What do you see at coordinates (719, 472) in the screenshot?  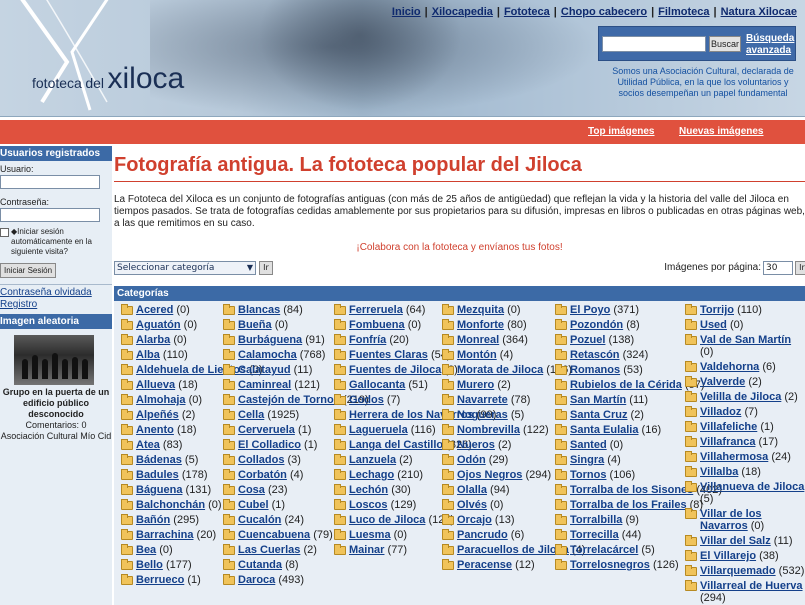 I see `category-link: Villalba` at bounding box center [719, 472].